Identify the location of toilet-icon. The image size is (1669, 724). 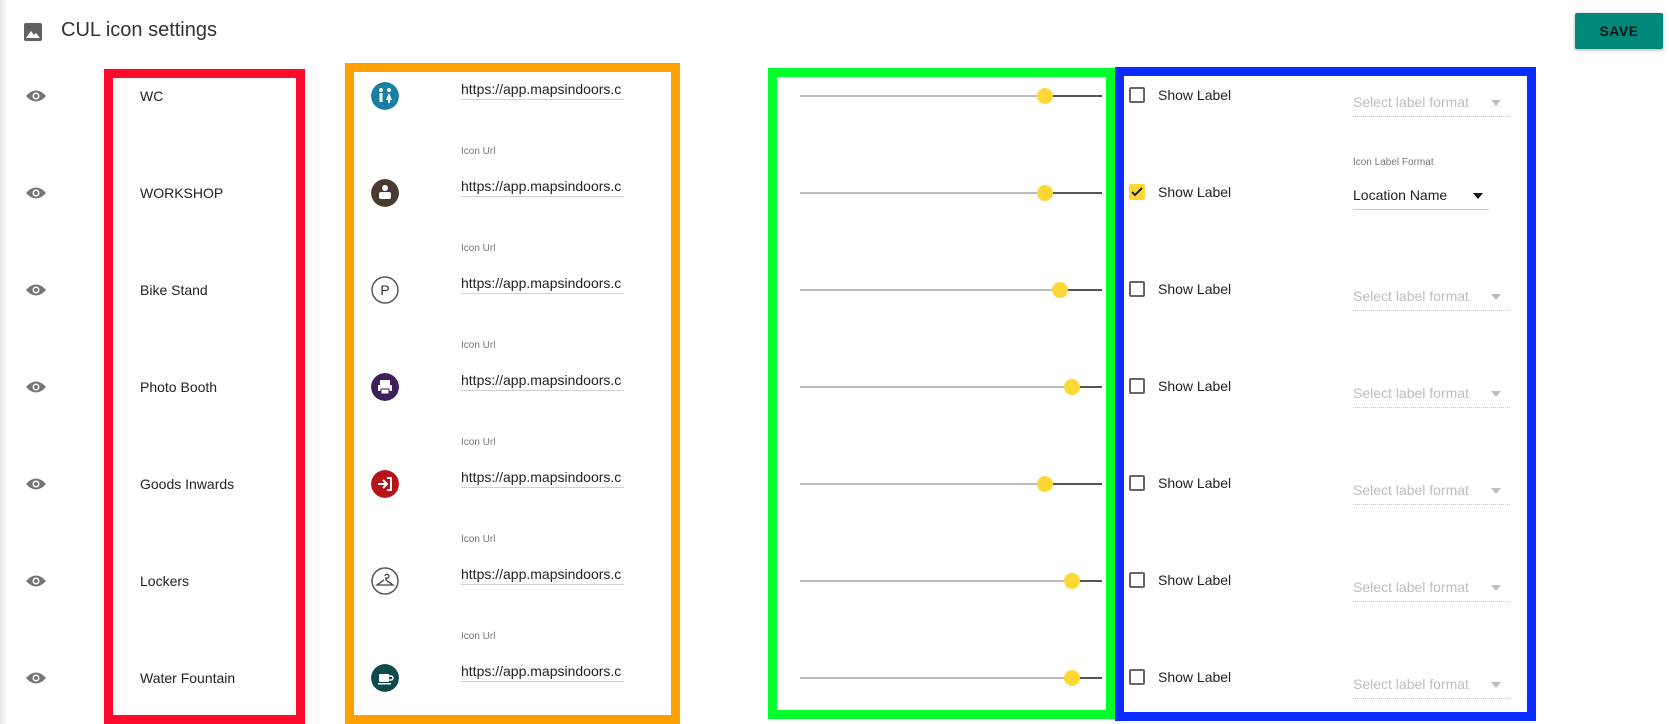
(385, 96).